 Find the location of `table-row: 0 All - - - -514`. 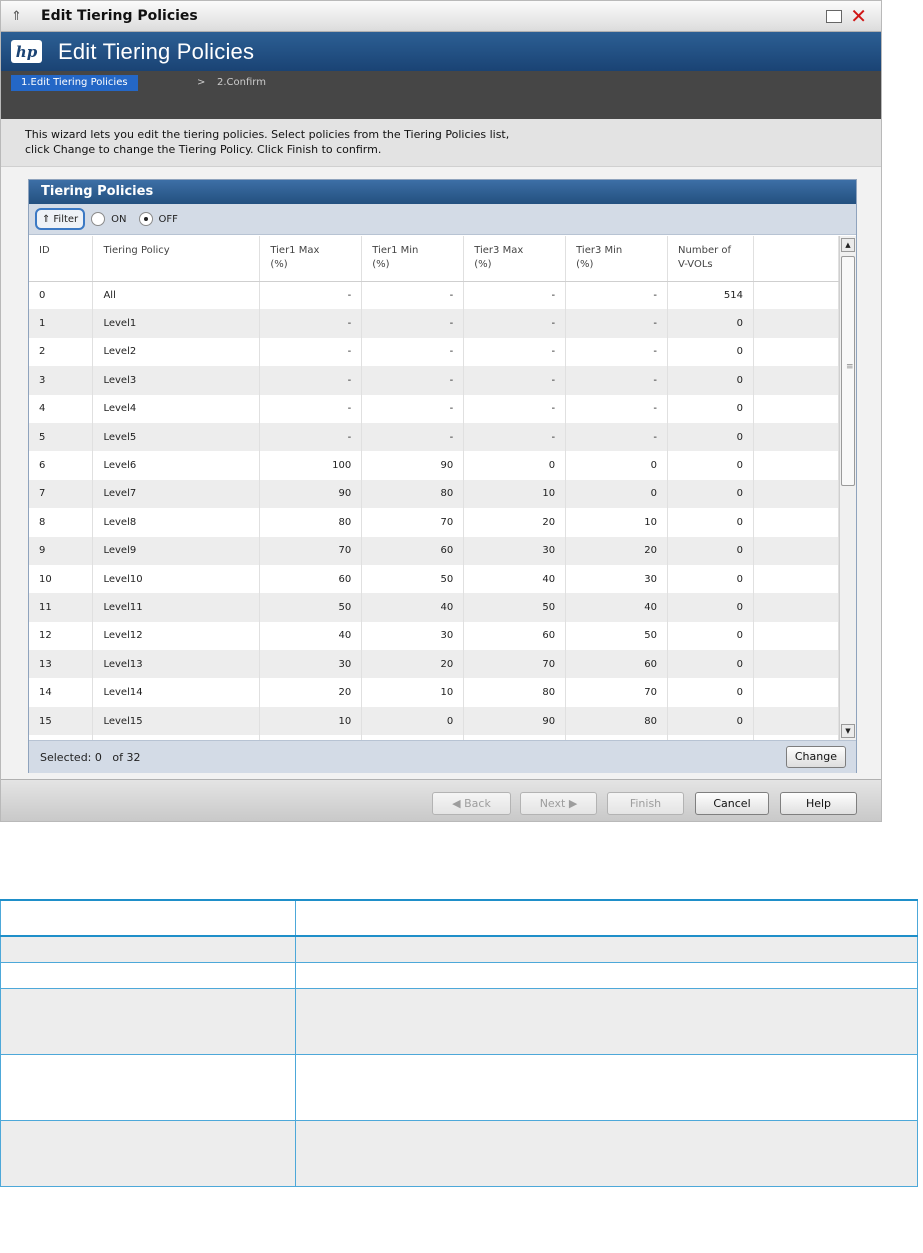

table-row: 0 All - - - -514 is located at coordinates (434, 295).